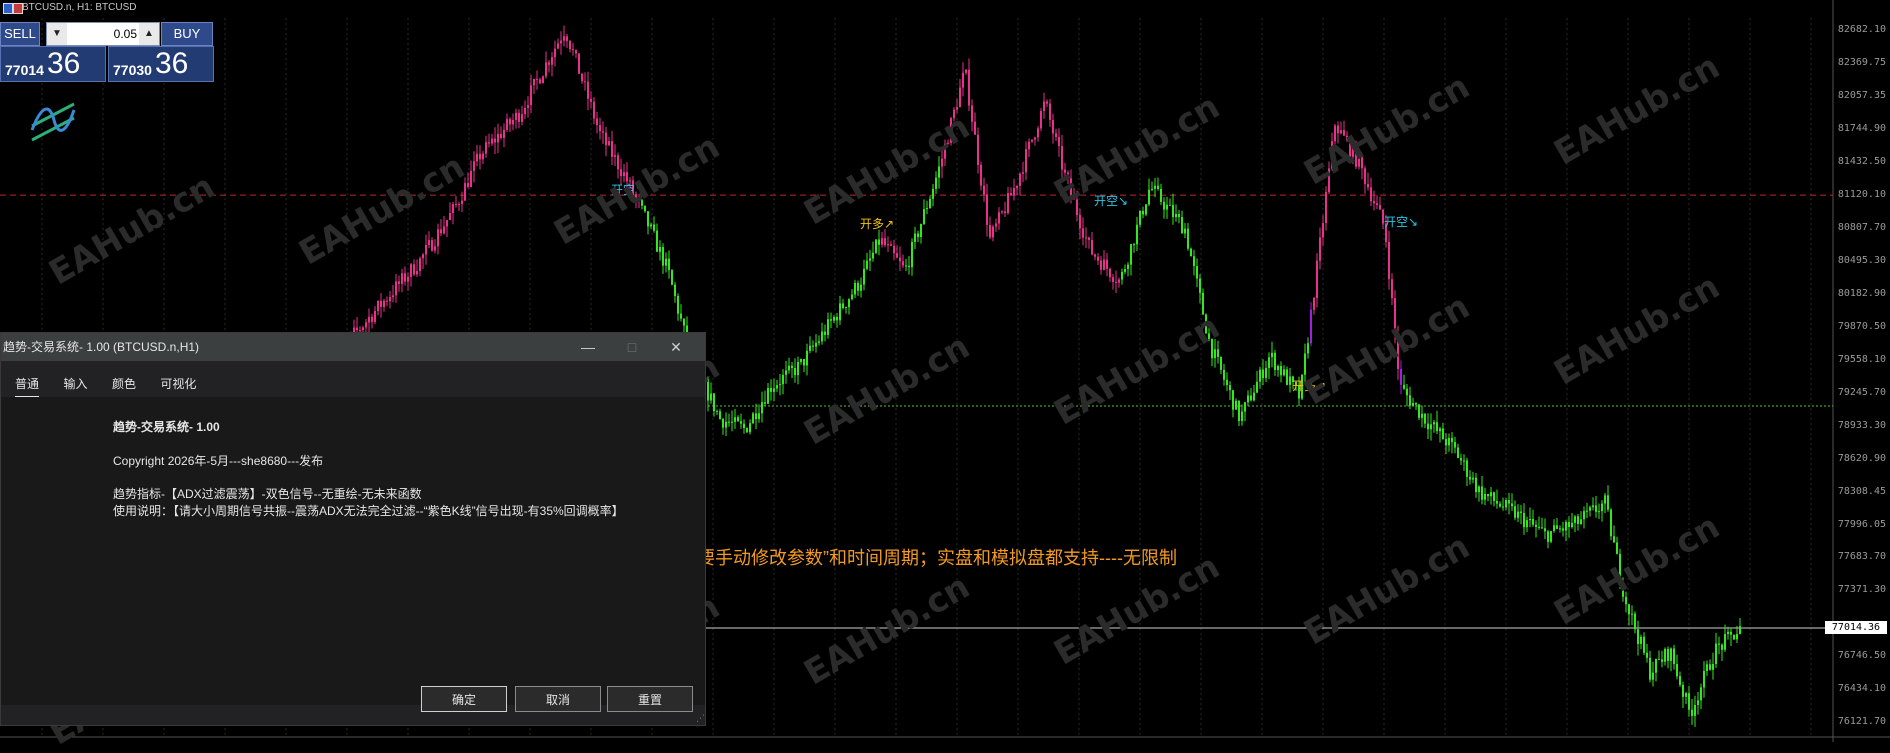 The image size is (1890, 753). Describe the element at coordinates (353, 347) in the screenshot. I see `dialog-titlebar: 趋势-交易系统- 1.00 (BTCUSD.n,H1) — □ ✕` at that location.